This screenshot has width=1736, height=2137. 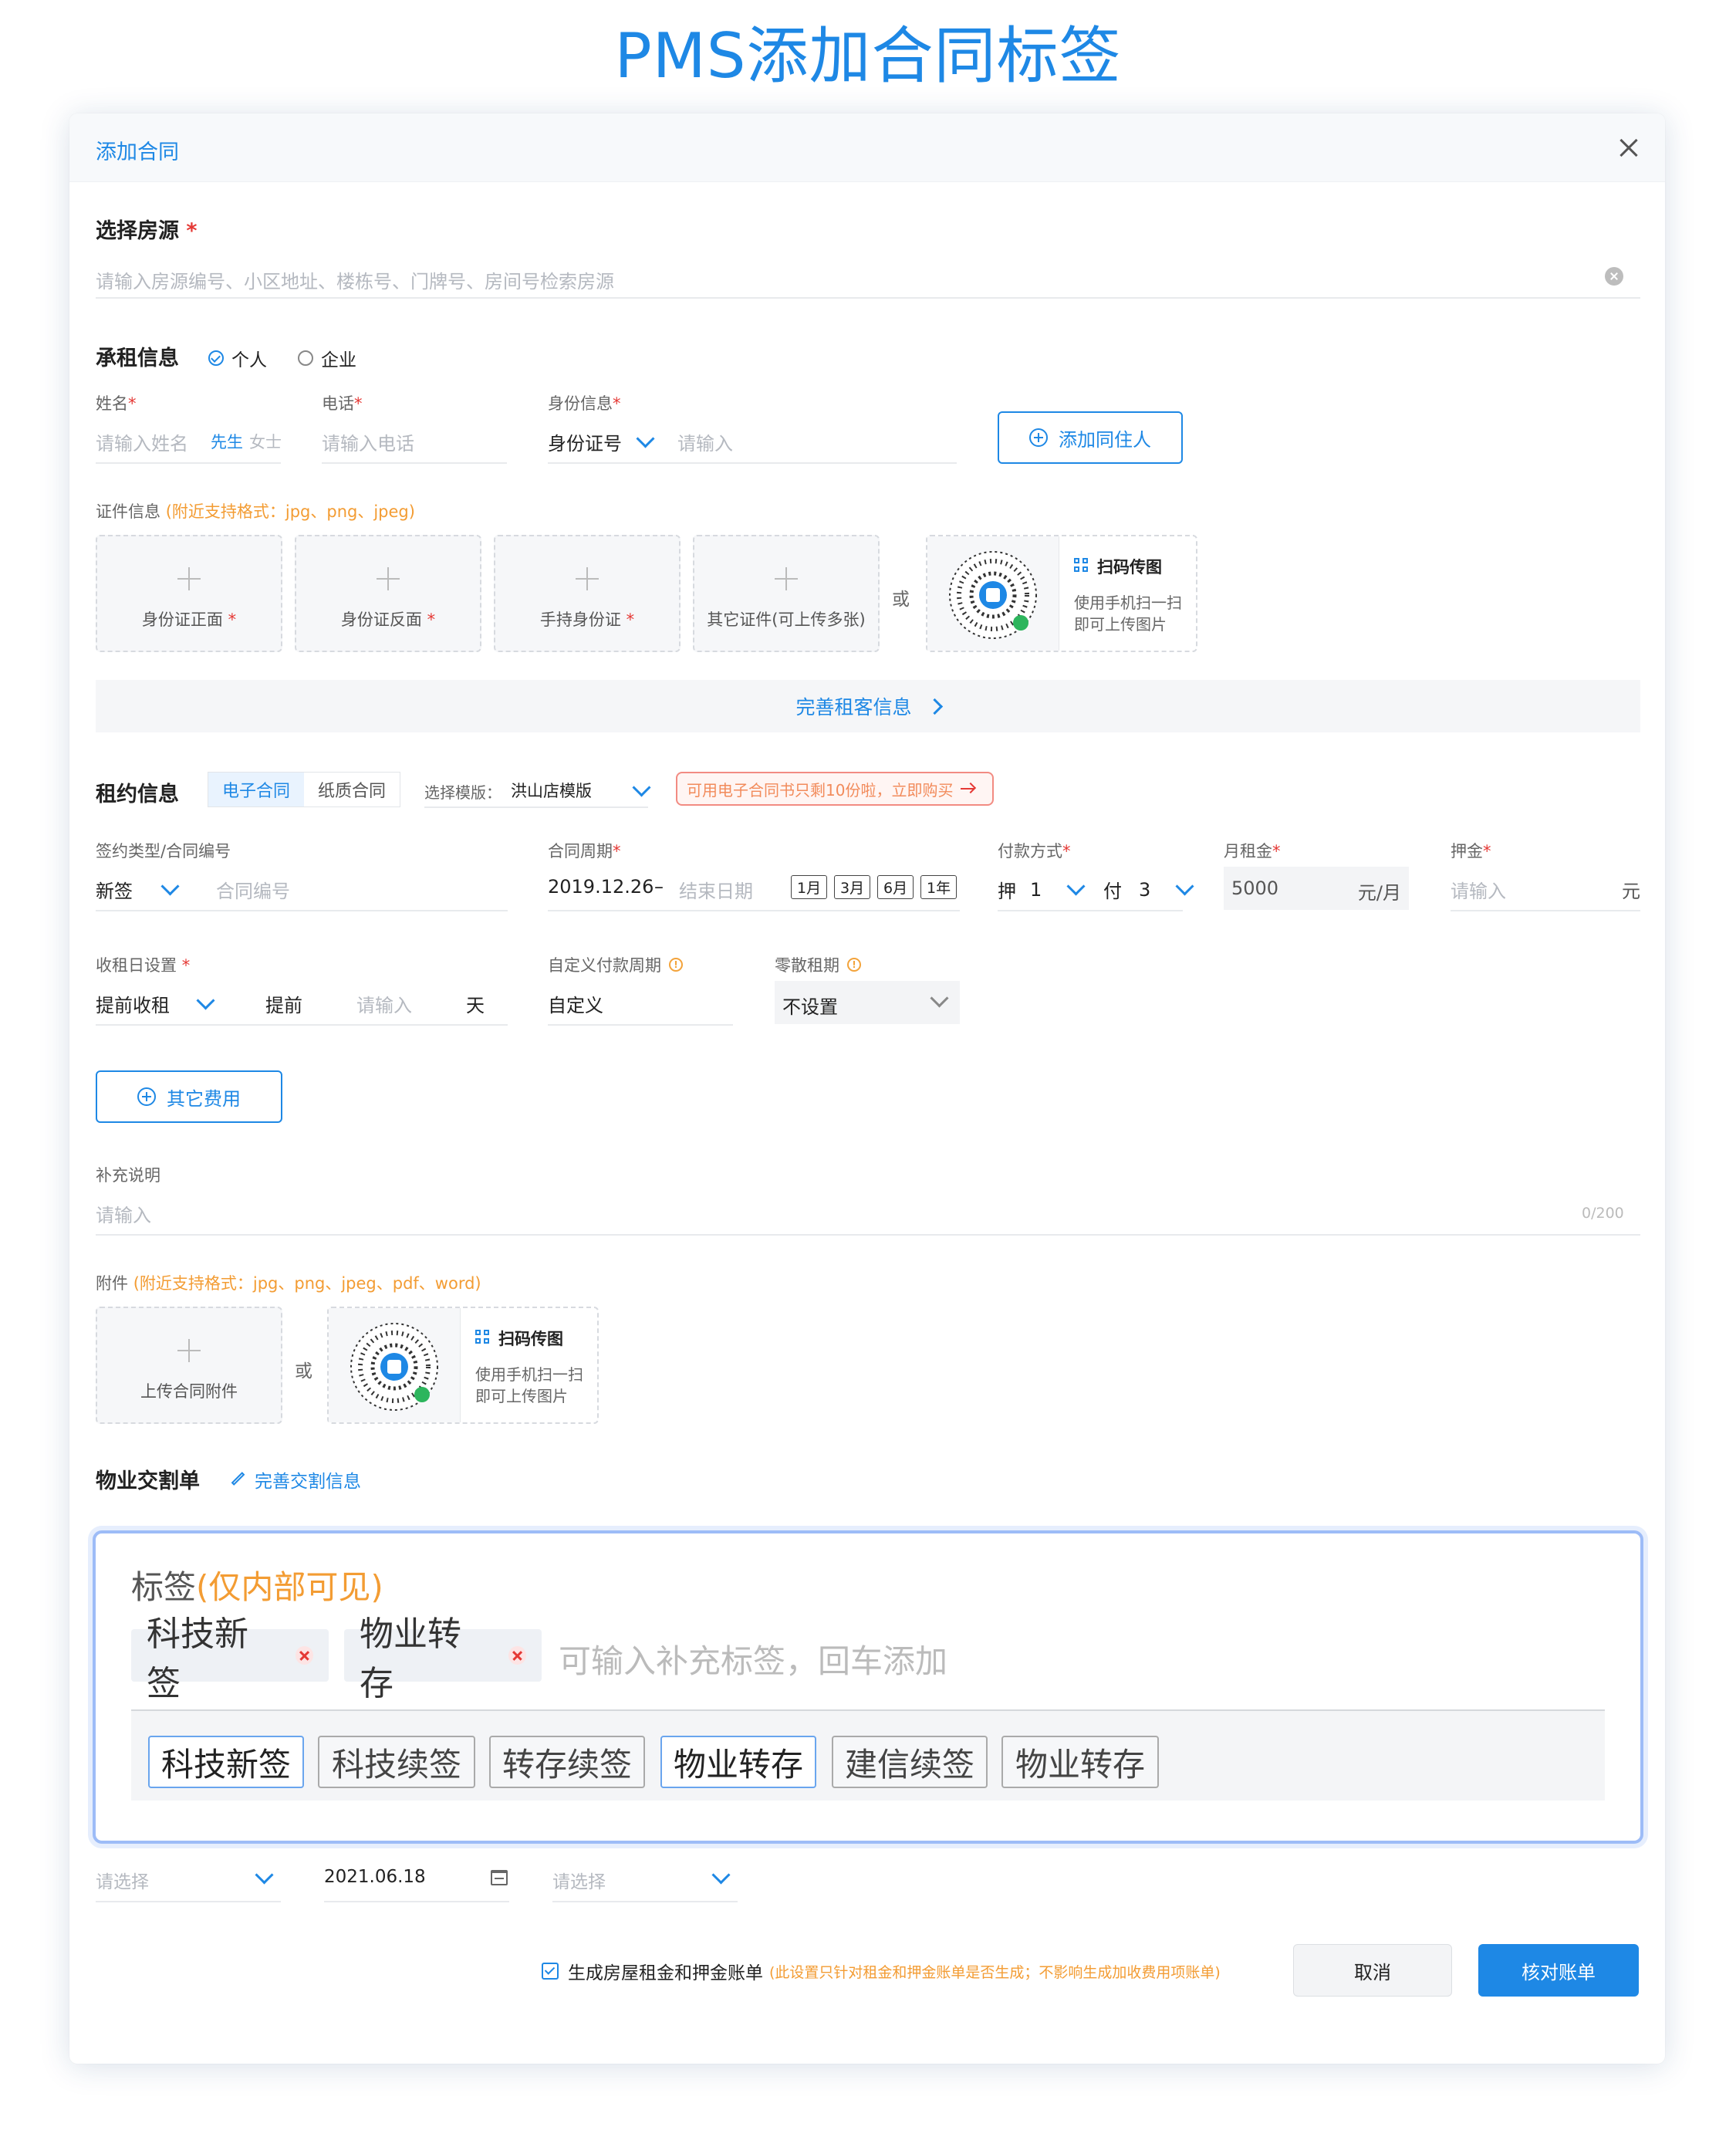 I want to click on phone-label: 电话*, so click(x=342, y=403).